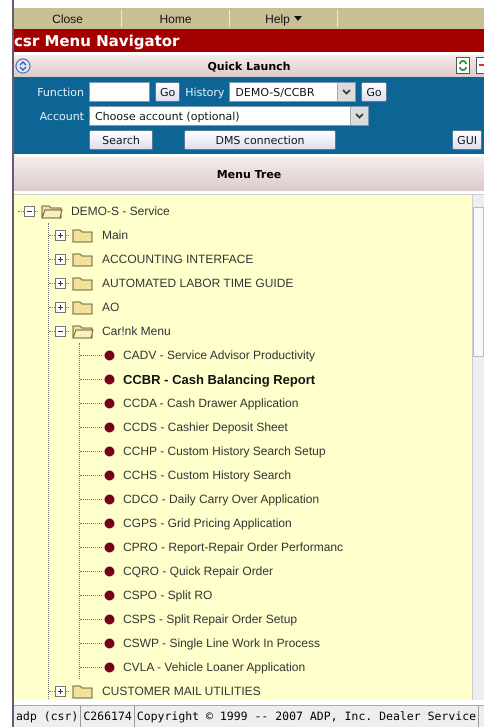  I want to click on window-title: csr Menu Navigator, so click(249, 40).